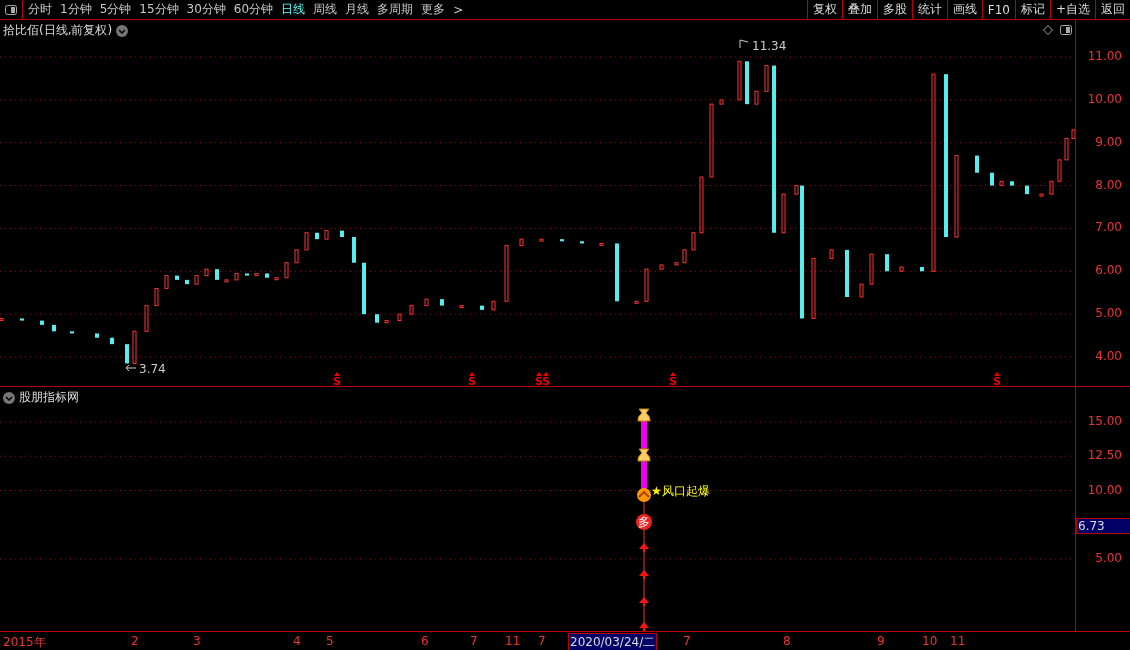 This screenshot has width=1130, height=650. I want to click on signal-badge: 多, so click(644, 522).